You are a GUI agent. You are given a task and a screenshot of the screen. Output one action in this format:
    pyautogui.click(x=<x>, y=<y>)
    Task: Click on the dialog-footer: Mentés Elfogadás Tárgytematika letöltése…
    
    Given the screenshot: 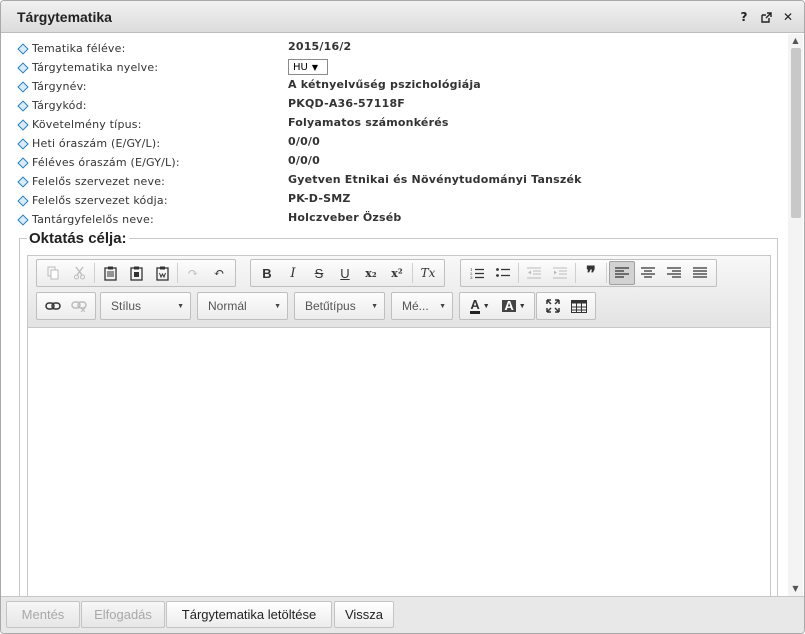 What is the action you would take?
    pyautogui.click(x=402, y=614)
    